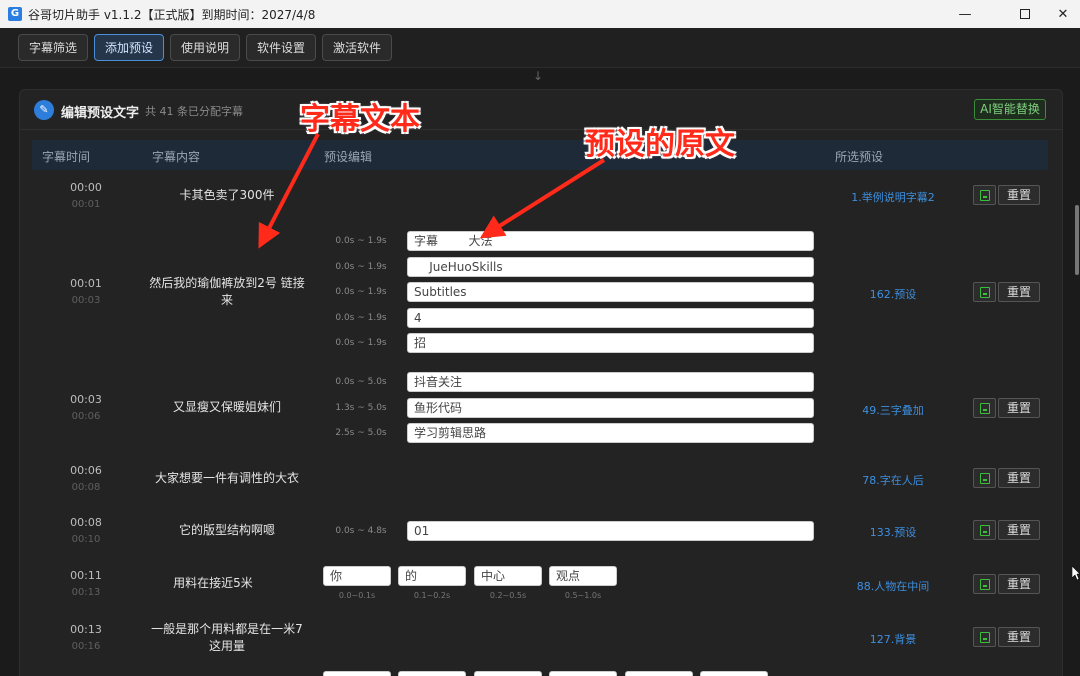 Image resolution: width=1080 pixels, height=676 pixels. What do you see at coordinates (893, 639) in the screenshot?
I see `row-selected-preset-link: 127.背景` at bounding box center [893, 639].